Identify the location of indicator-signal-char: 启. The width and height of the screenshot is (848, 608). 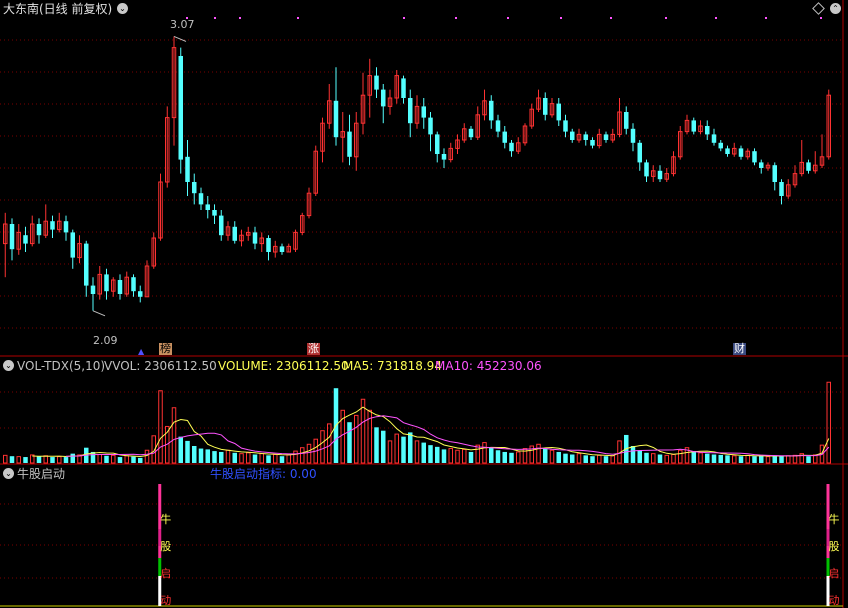
(834, 573).